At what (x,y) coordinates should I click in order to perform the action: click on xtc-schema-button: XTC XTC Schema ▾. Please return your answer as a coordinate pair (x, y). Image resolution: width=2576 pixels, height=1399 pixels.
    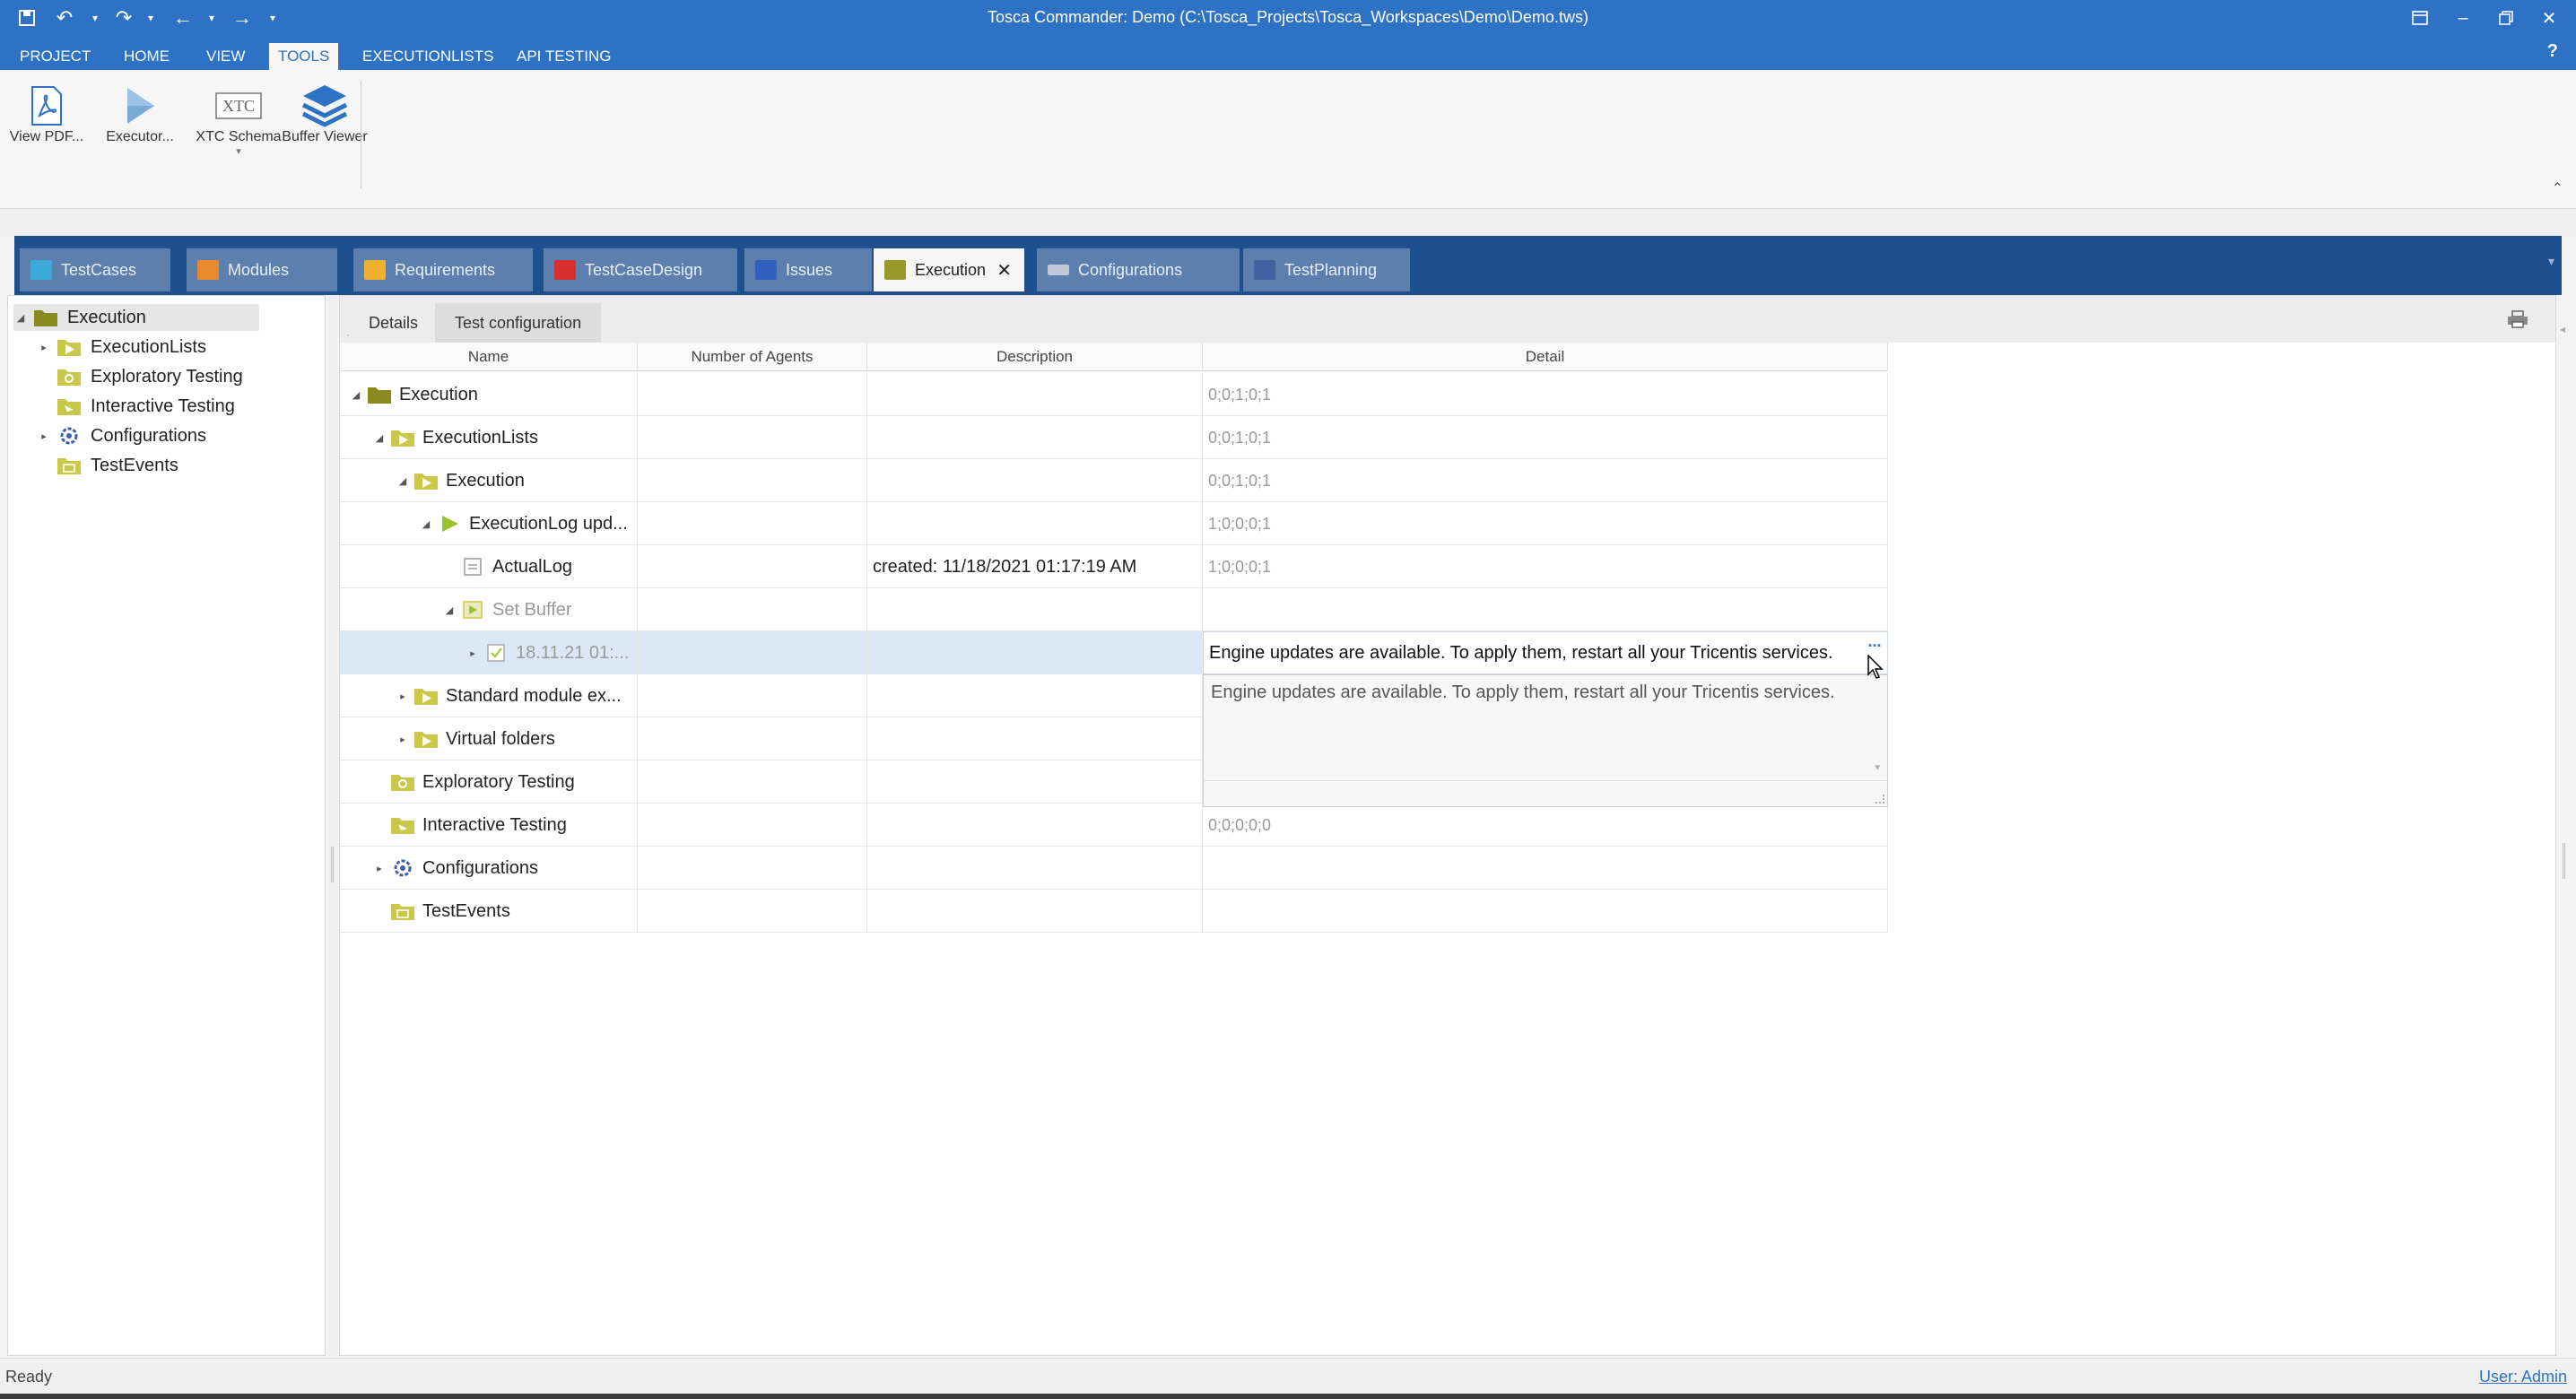
    Looking at the image, I should click on (238, 120).